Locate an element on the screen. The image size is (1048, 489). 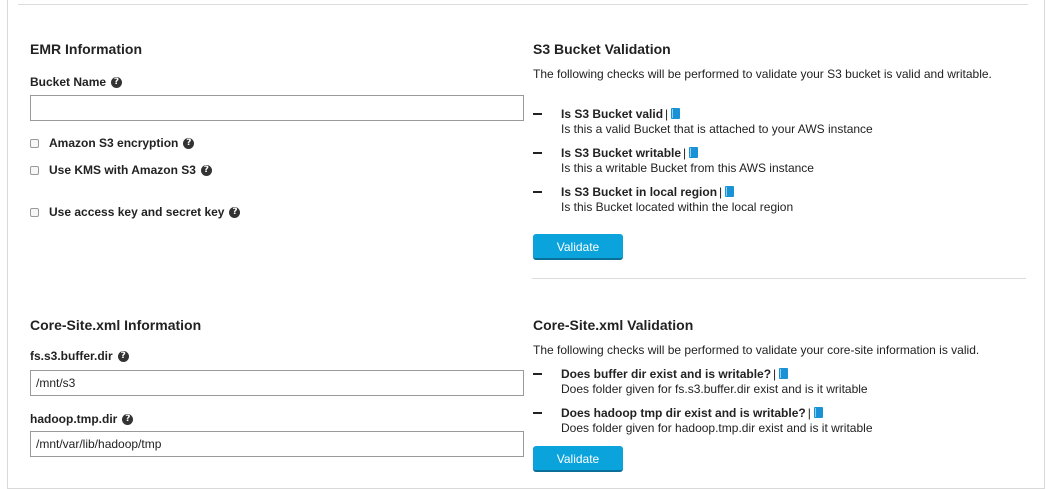
check-title: Does buffer dir exist and is writable? | is located at coordinates (675, 374).